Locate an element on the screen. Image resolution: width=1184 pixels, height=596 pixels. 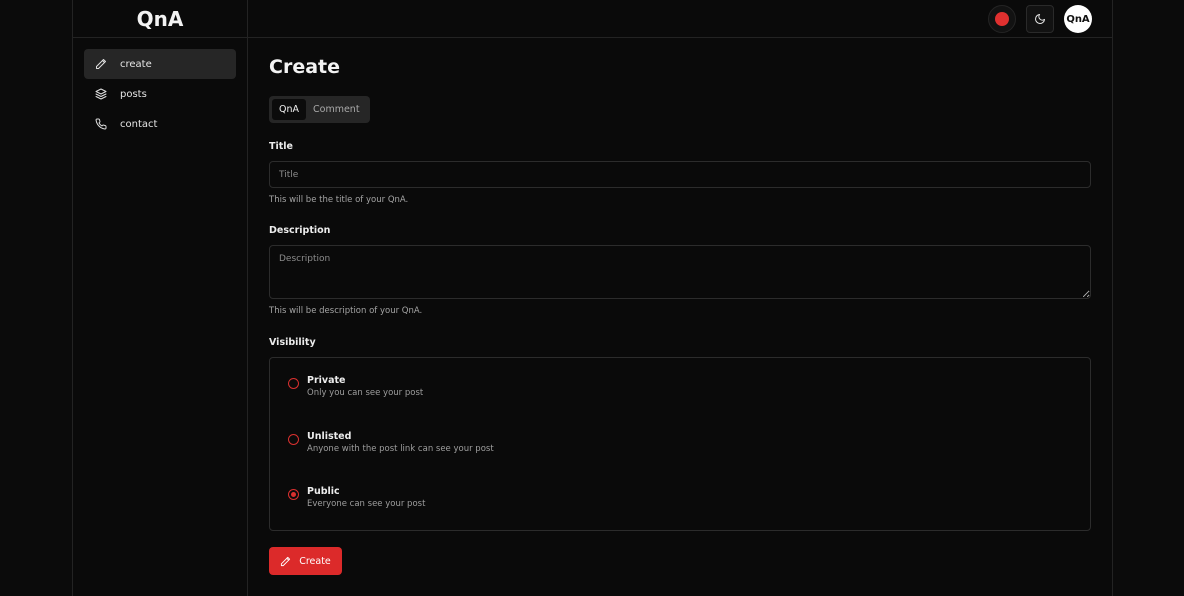
record-button is located at coordinates (1002, 19).